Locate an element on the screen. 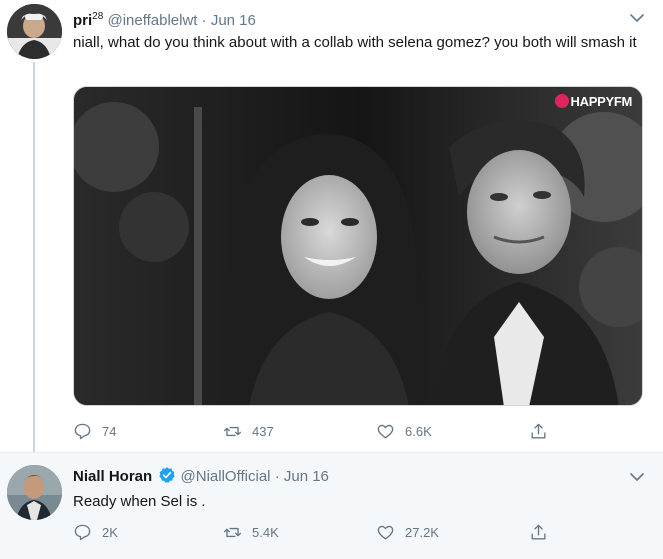 This screenshot has height=559, width=663. display-name: pri28 is located at coordinates (88, 20).